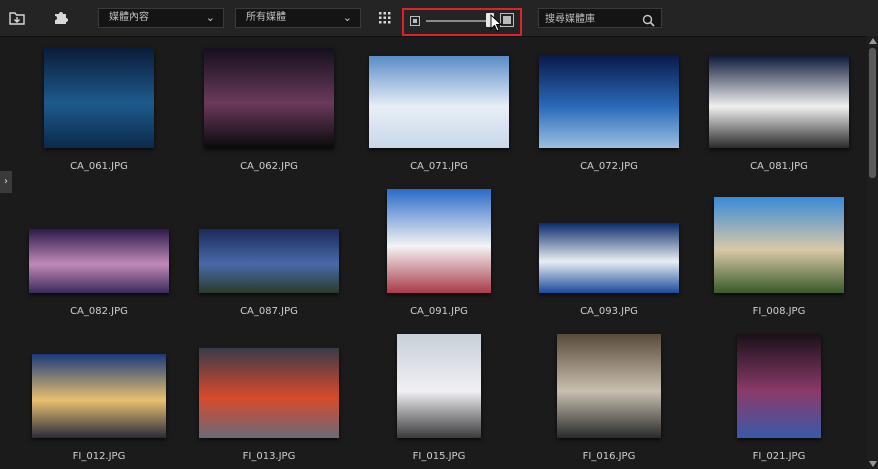 The width and height of the screenshot is (878, 469). I want to click on media-filename: CA_082.JPG, so click(99, 311).